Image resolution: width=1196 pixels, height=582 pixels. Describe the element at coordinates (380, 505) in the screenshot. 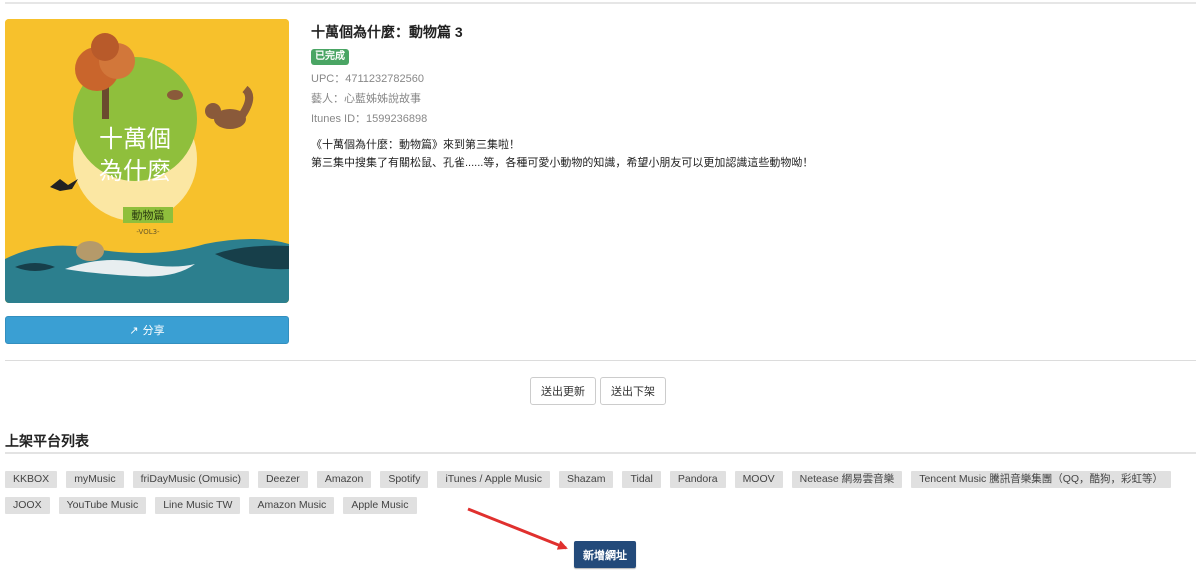

I see `platform-chip: Apple Music` at that location.